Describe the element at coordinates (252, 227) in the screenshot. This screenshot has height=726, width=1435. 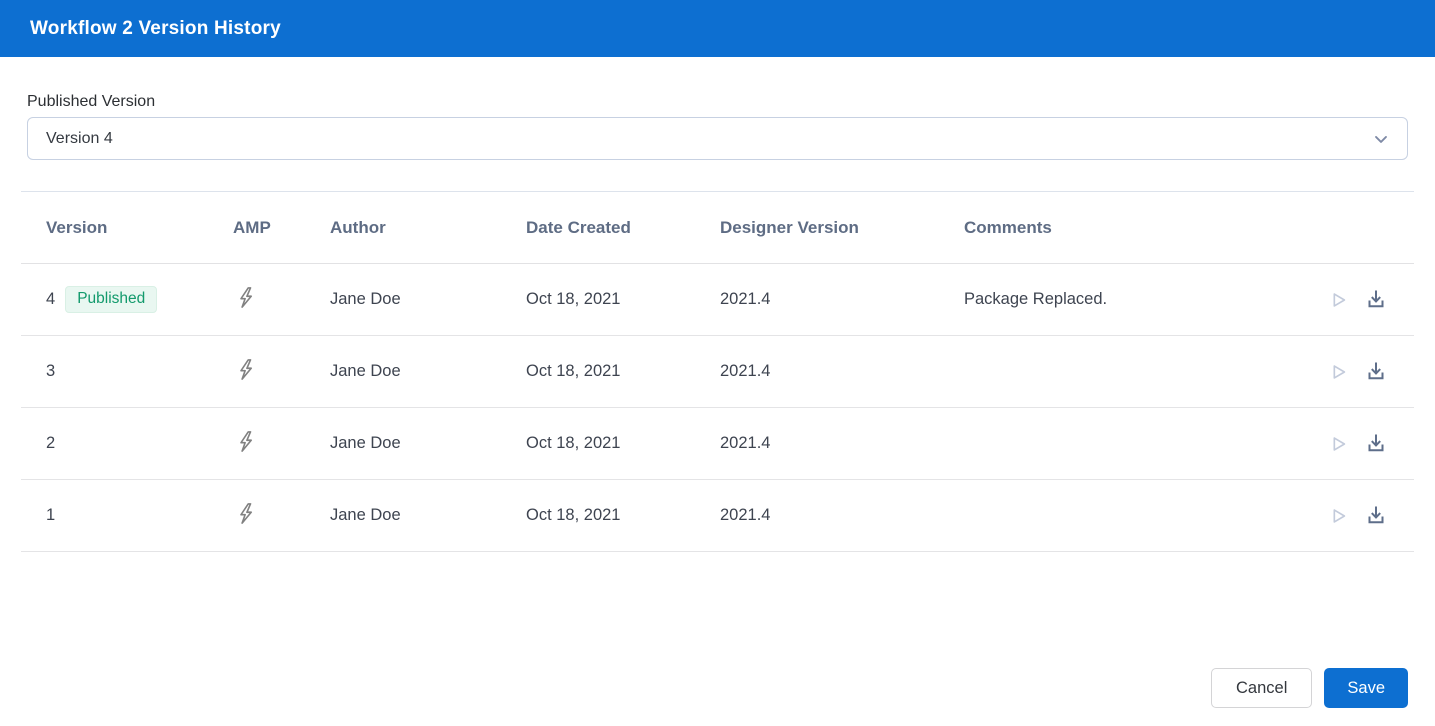
I see `column-header-amp: AMP` at that location.